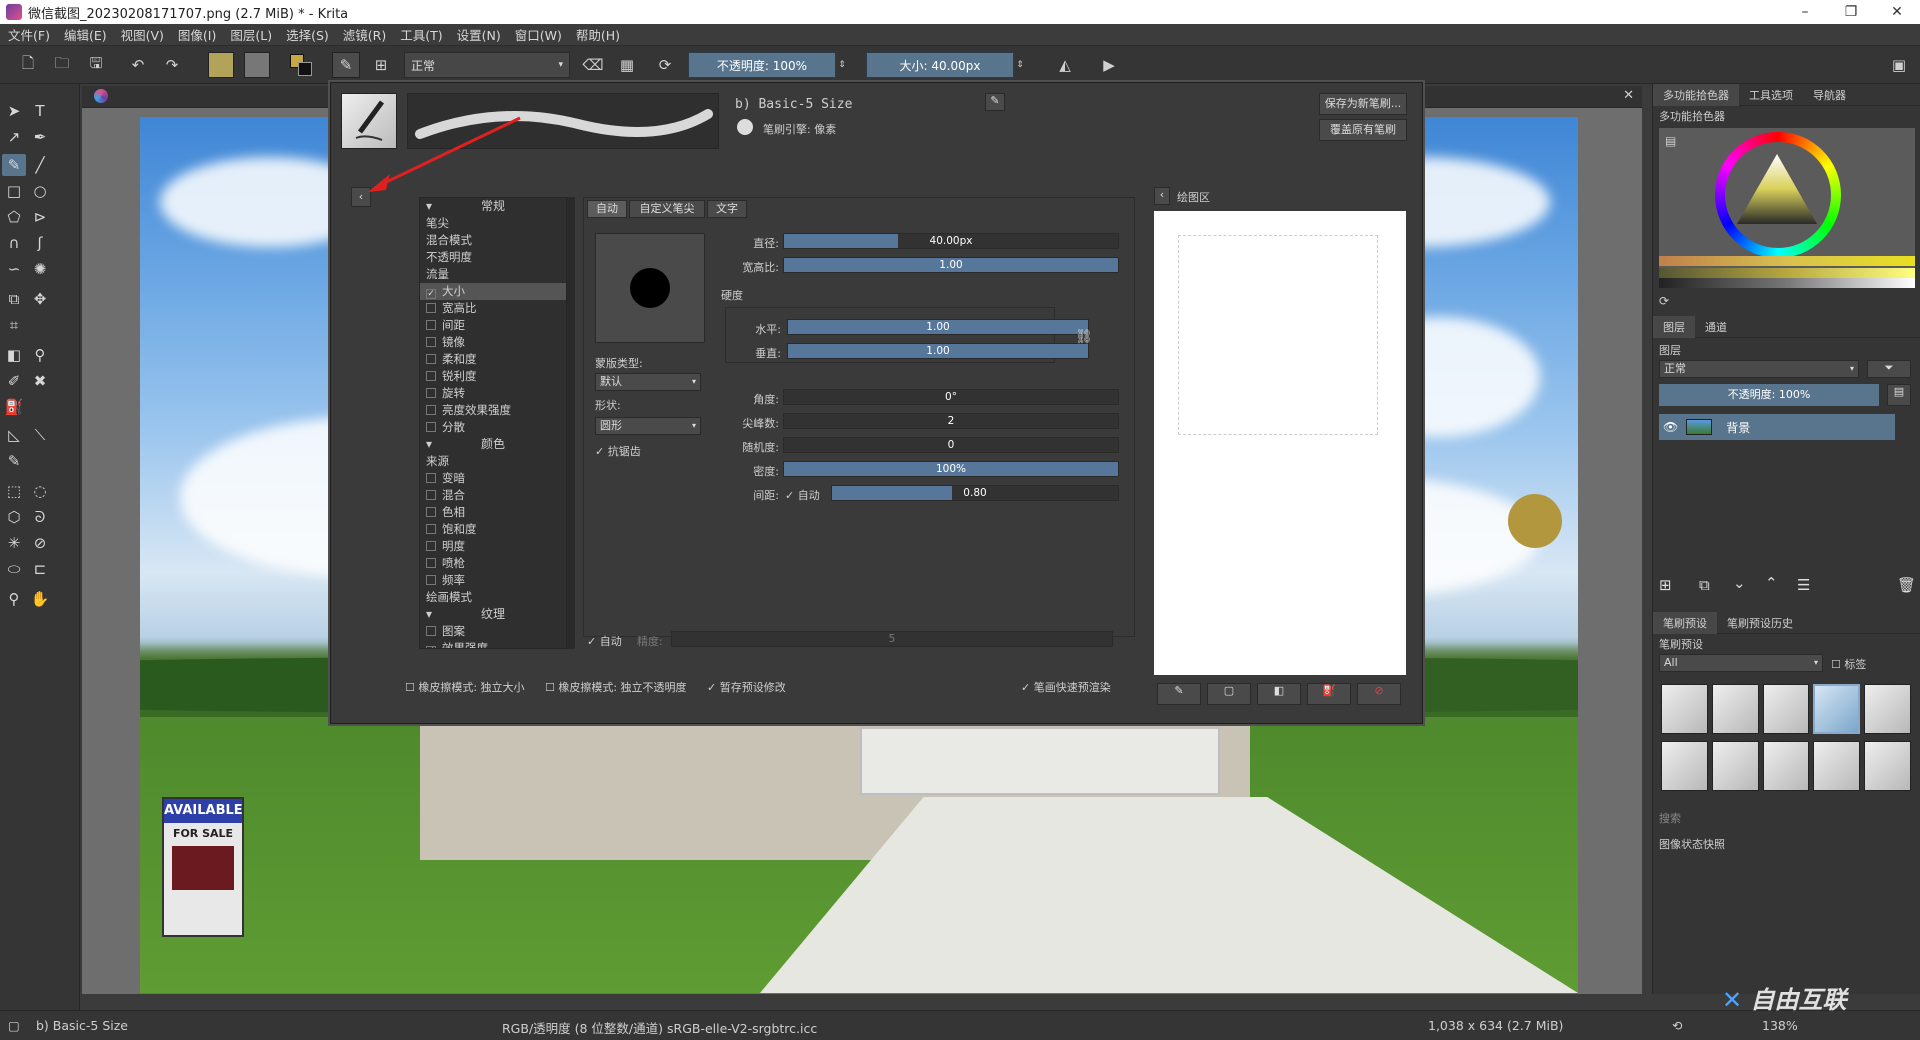 This screenshot has height=1040, width=1920. What do you see at coordinates (951, 397) in the screenshot?
I see `angle-slider: 0°` at bounding box center [951, 397].